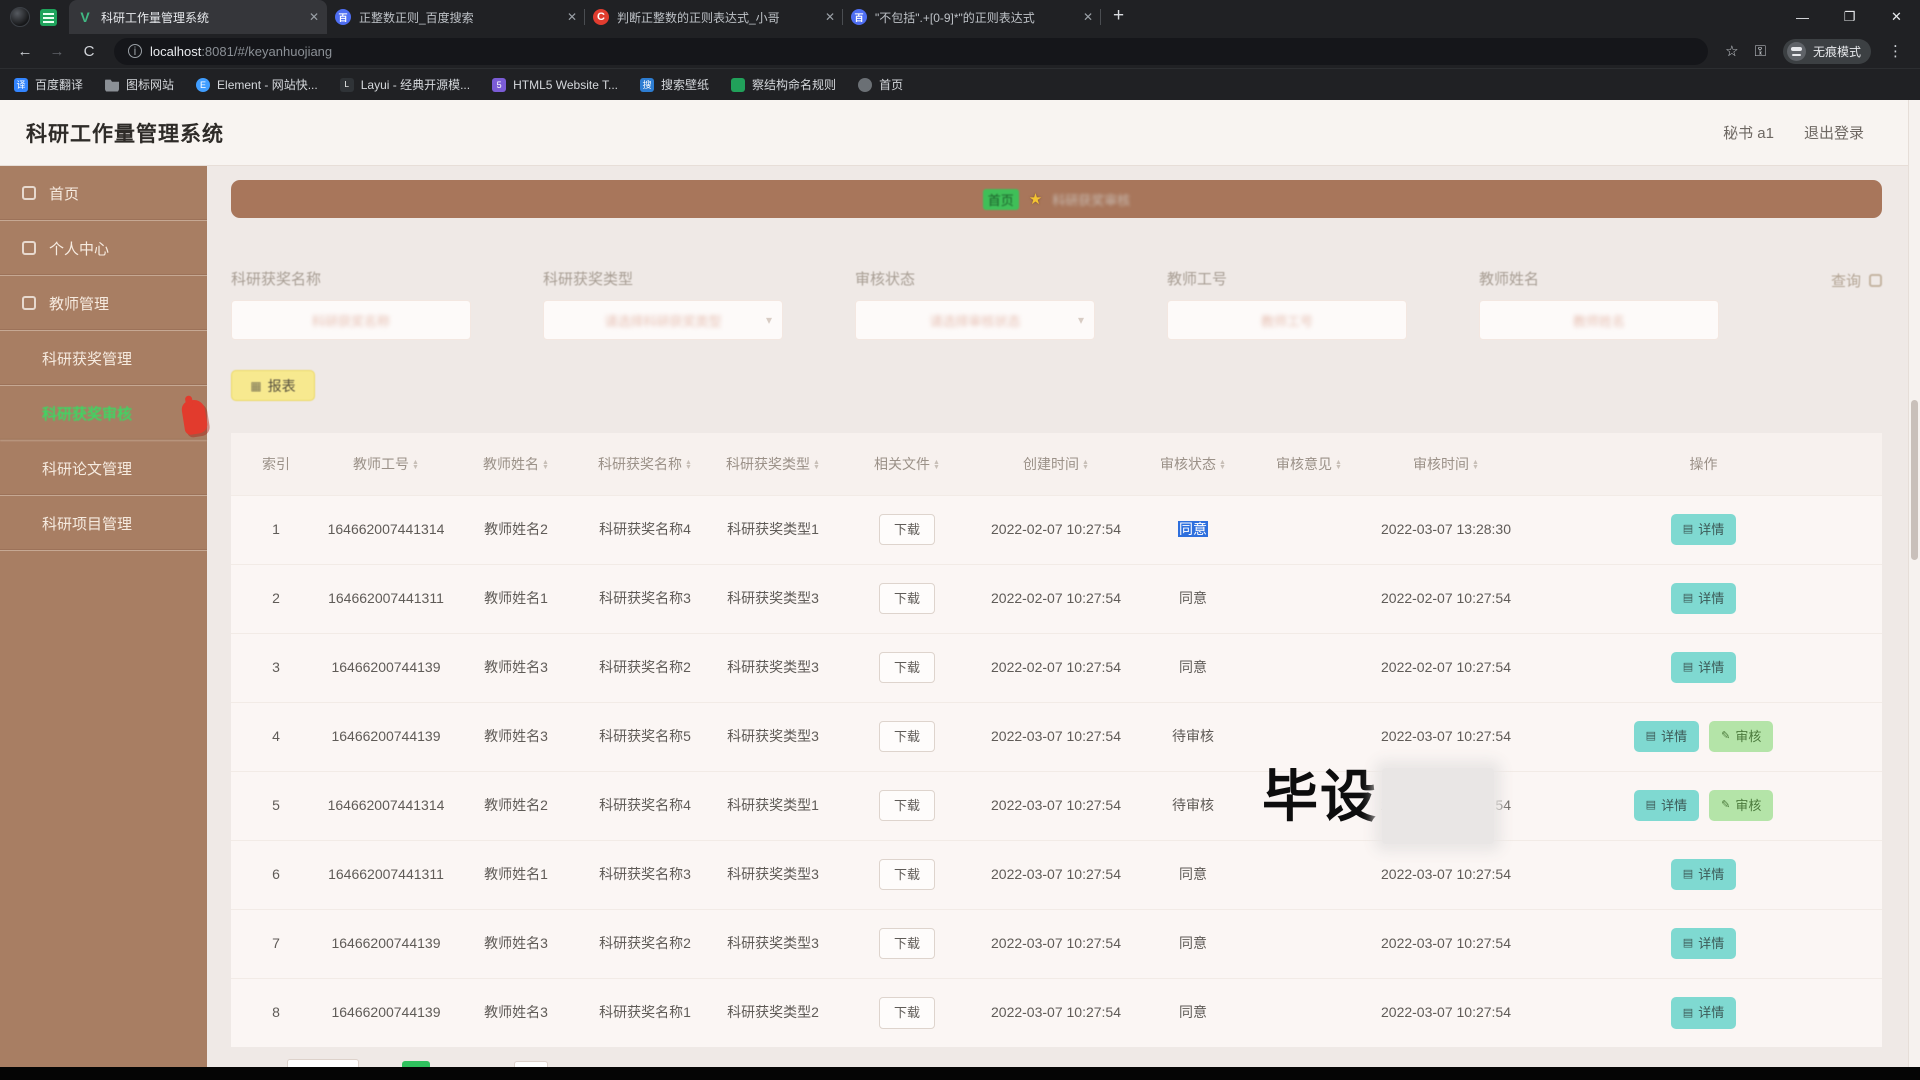 This screenshot has height=1080, width=1920. Describe the element at coordinates (1875, 280) in the screenshot. I see `search-icon` at that location.